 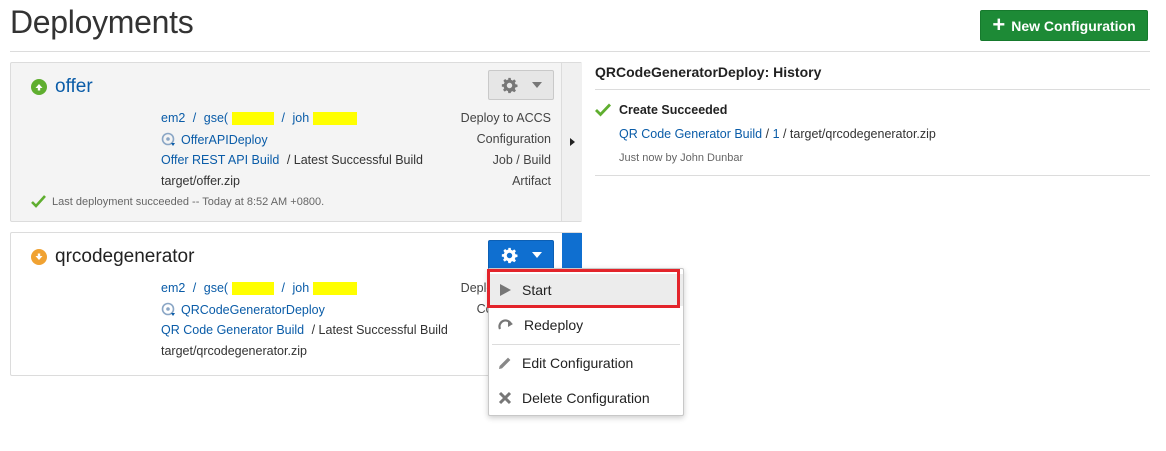 I want to click on menu-divider, so click(x=586, y=344).